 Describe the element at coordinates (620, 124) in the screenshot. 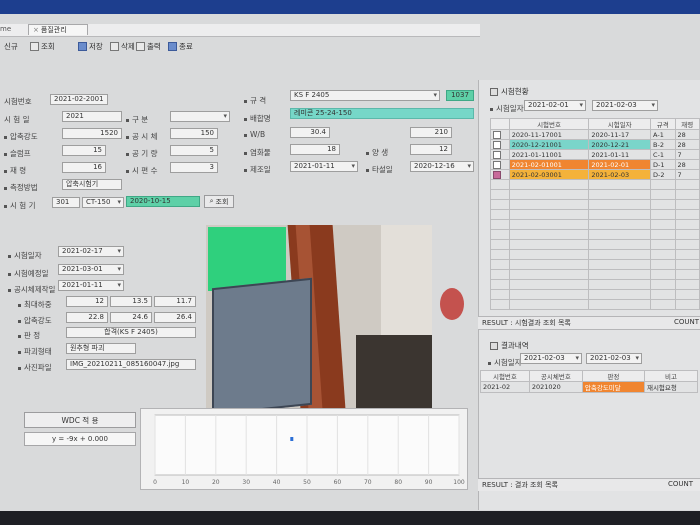

I see `col-header: 시험일자` at that location.